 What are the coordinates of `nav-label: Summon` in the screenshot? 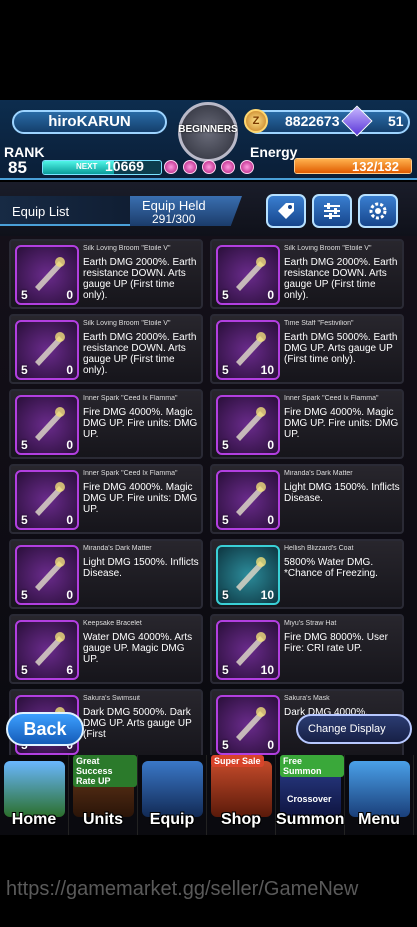 It's located at (310, 819).